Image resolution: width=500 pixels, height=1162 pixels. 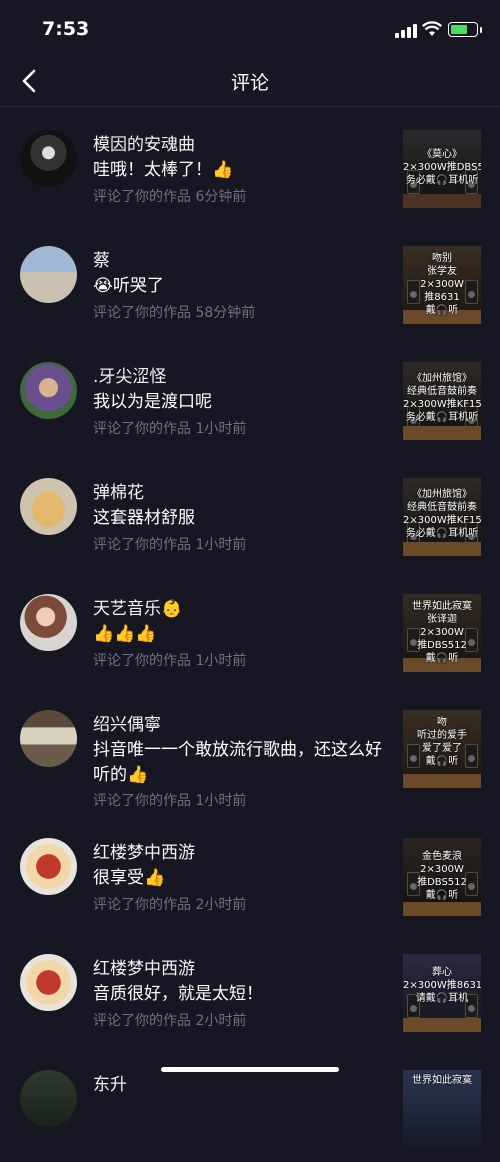 I want to click on comment-text: 这套器材舒服, so click(x=144, y=518).